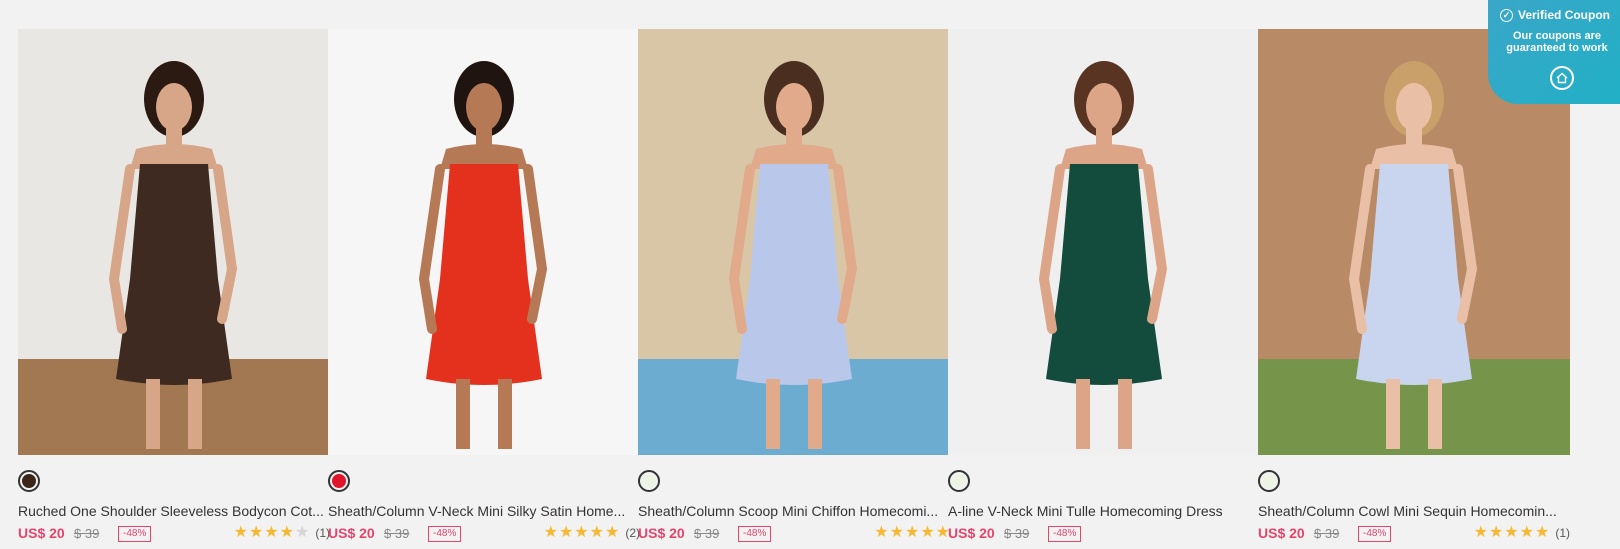 Image resolution: width=1620 pixels, height=549 pixels. What do you see at coordinates (1104, 534) in the screenshot?
I see `price-row: US$ 20 $ 39 -48%` at bounding box center [1104, 534].